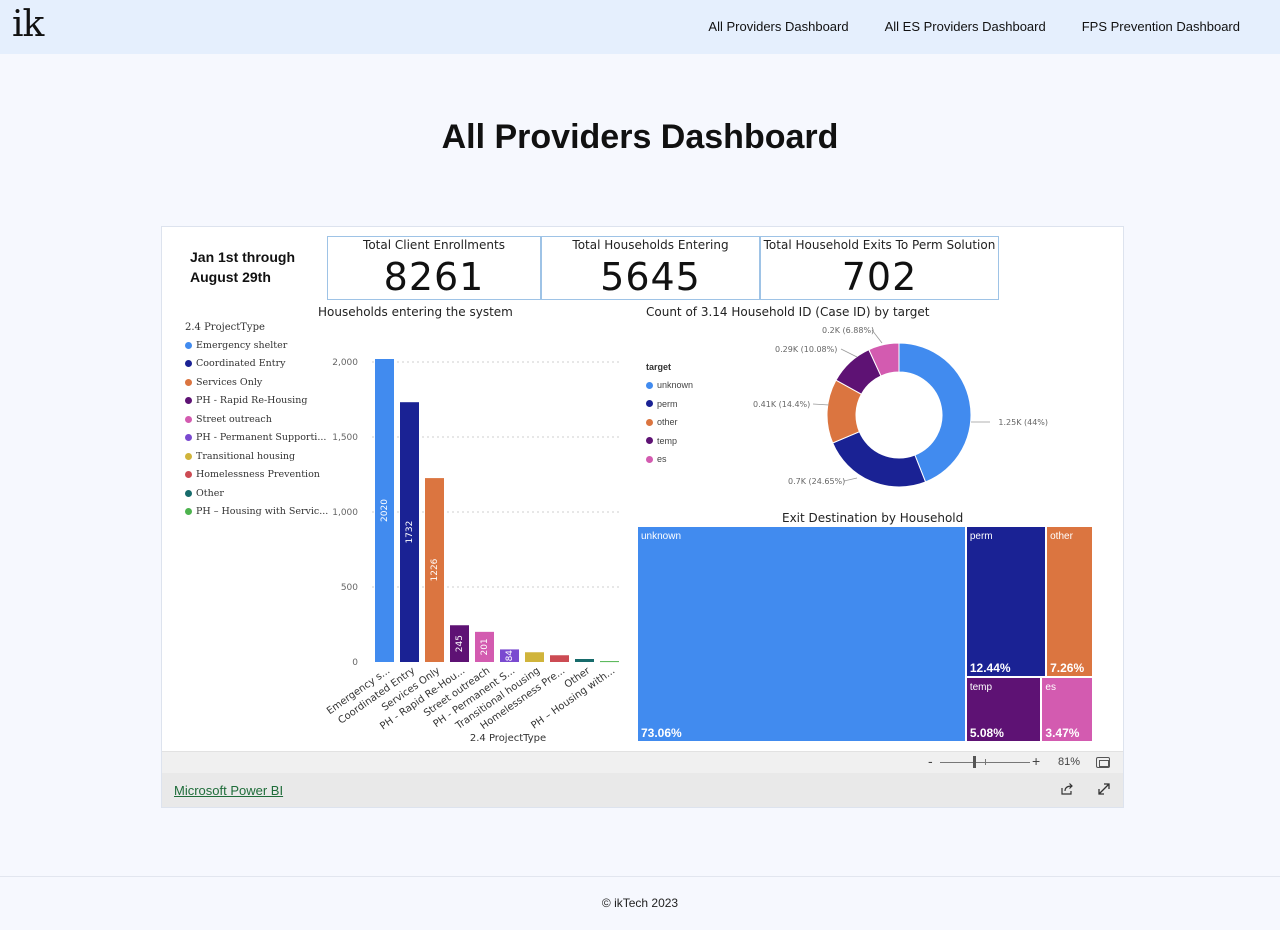 The height and width of the screenshot is (930, 1280). What do you see at coordinates (228, 790) in the screenshot?
I see `microsoft-power-bi-link: Microsoft Power BI` at bounding box center [228, 790].